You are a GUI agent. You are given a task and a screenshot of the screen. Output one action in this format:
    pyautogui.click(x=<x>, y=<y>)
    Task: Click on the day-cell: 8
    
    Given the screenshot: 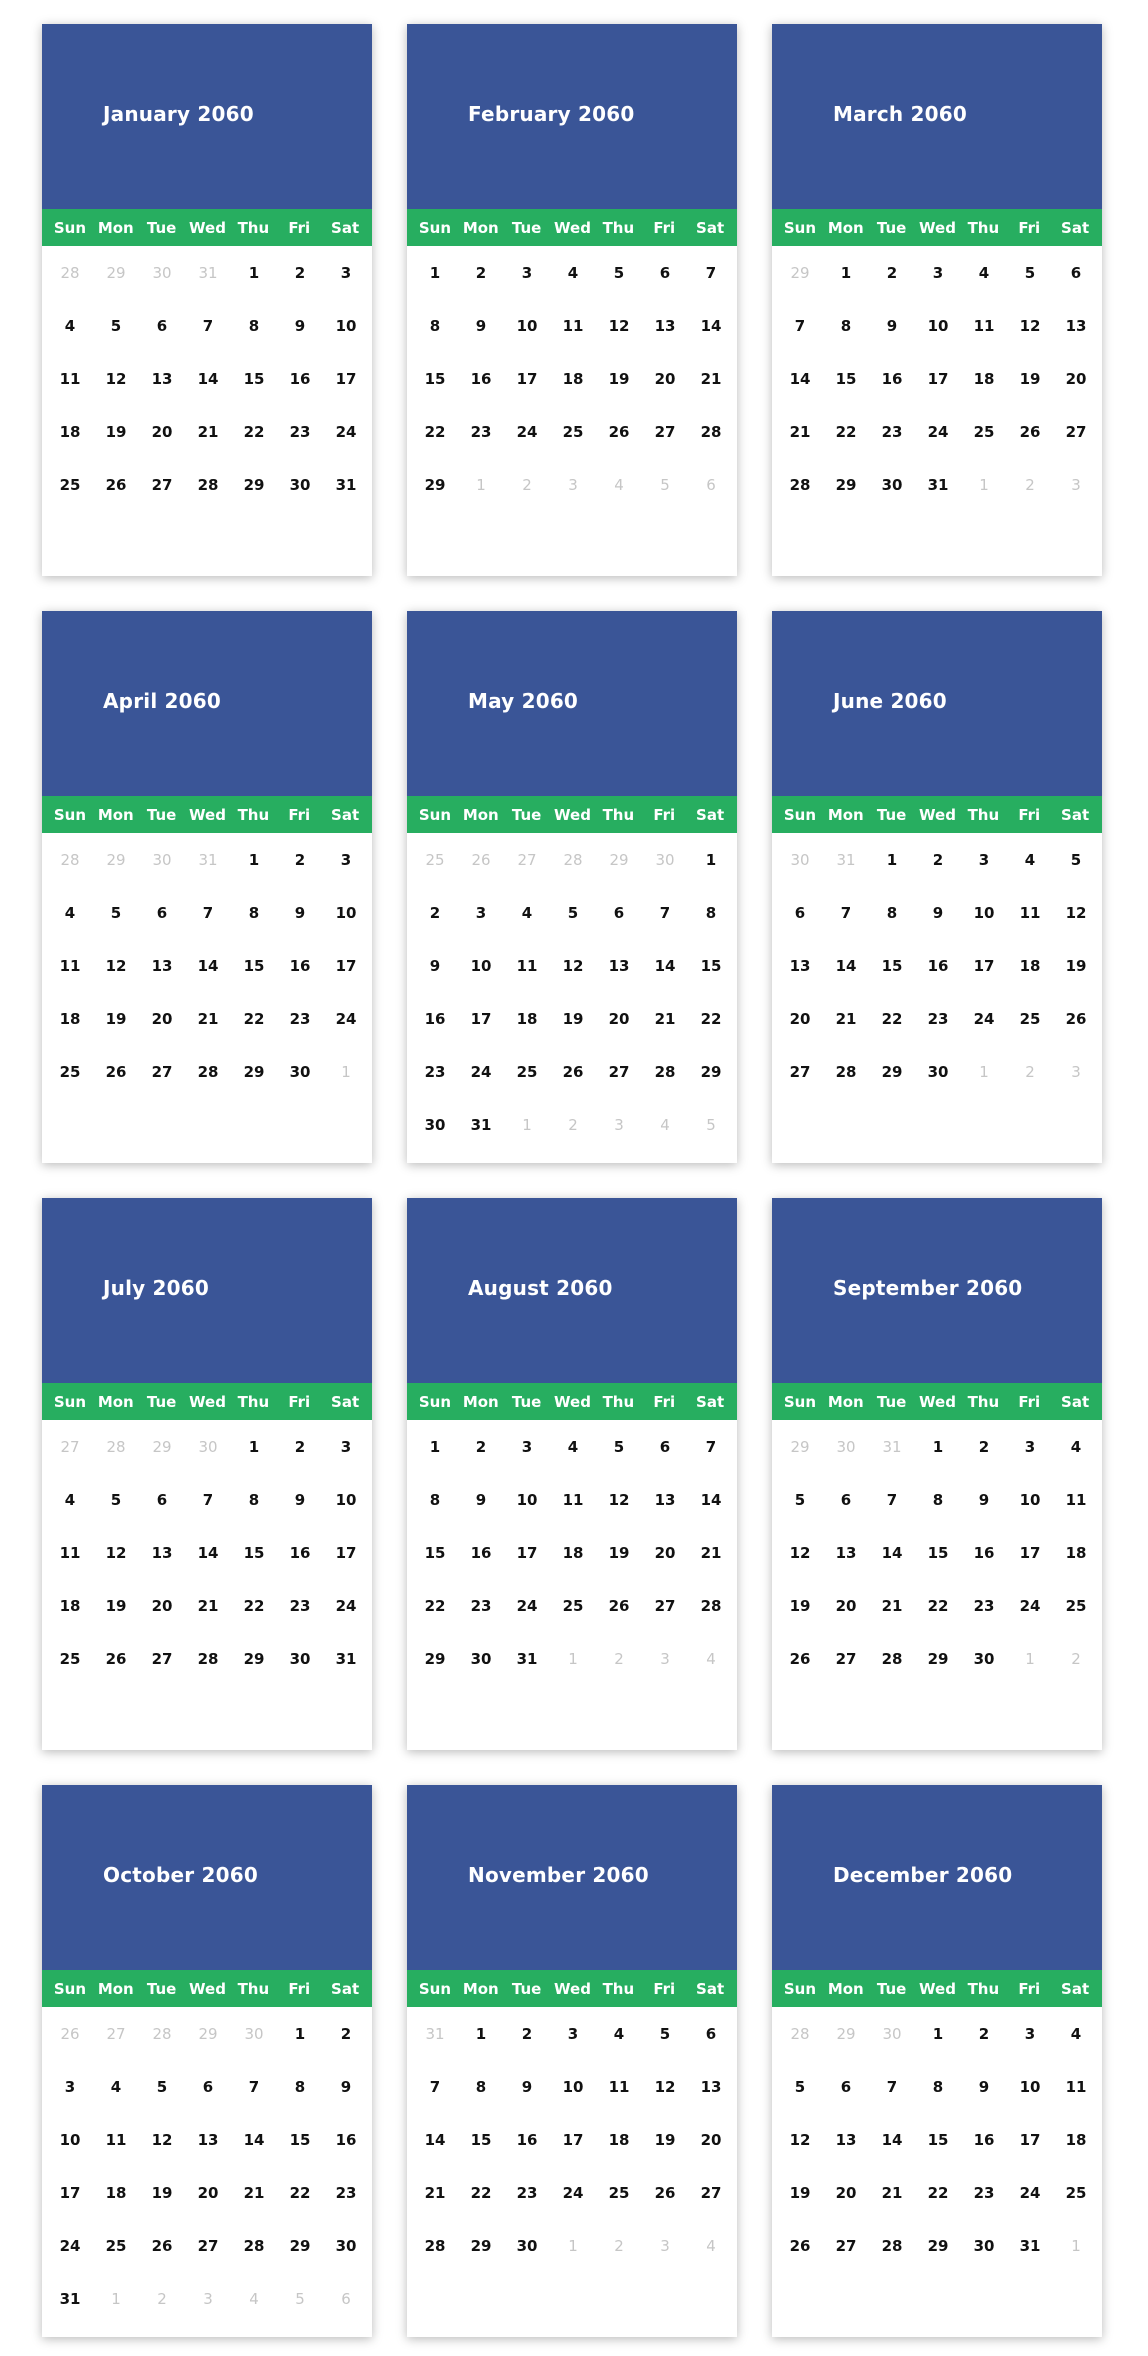 What is the action you would take?
    pyautogui.click(x=846, y=325)
    